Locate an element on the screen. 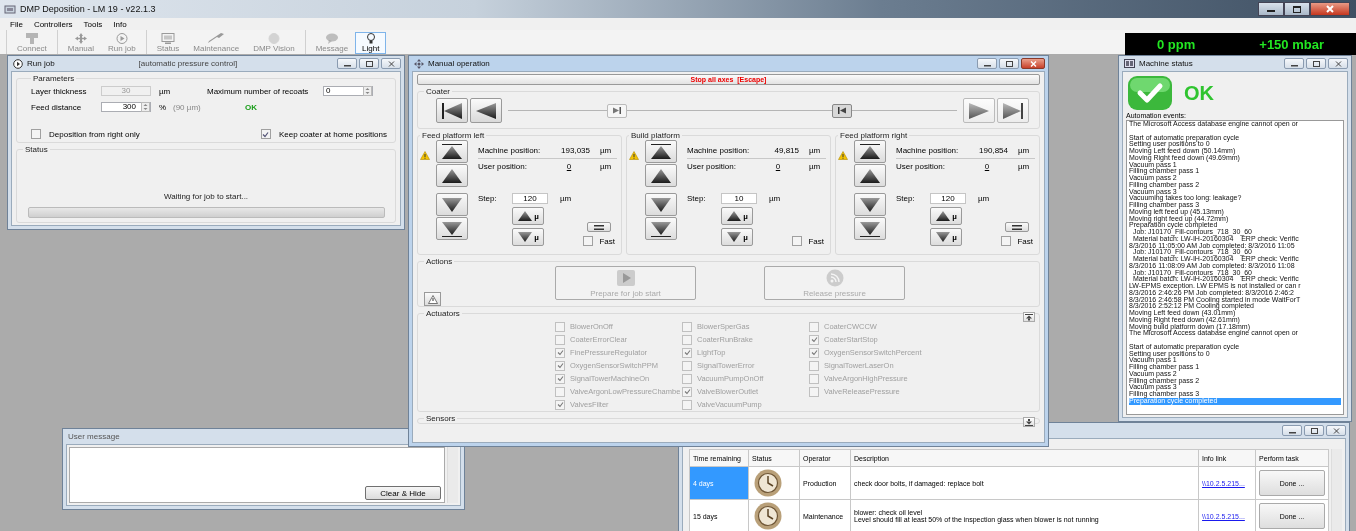  move-right-button is located at coordinates (979, 110).